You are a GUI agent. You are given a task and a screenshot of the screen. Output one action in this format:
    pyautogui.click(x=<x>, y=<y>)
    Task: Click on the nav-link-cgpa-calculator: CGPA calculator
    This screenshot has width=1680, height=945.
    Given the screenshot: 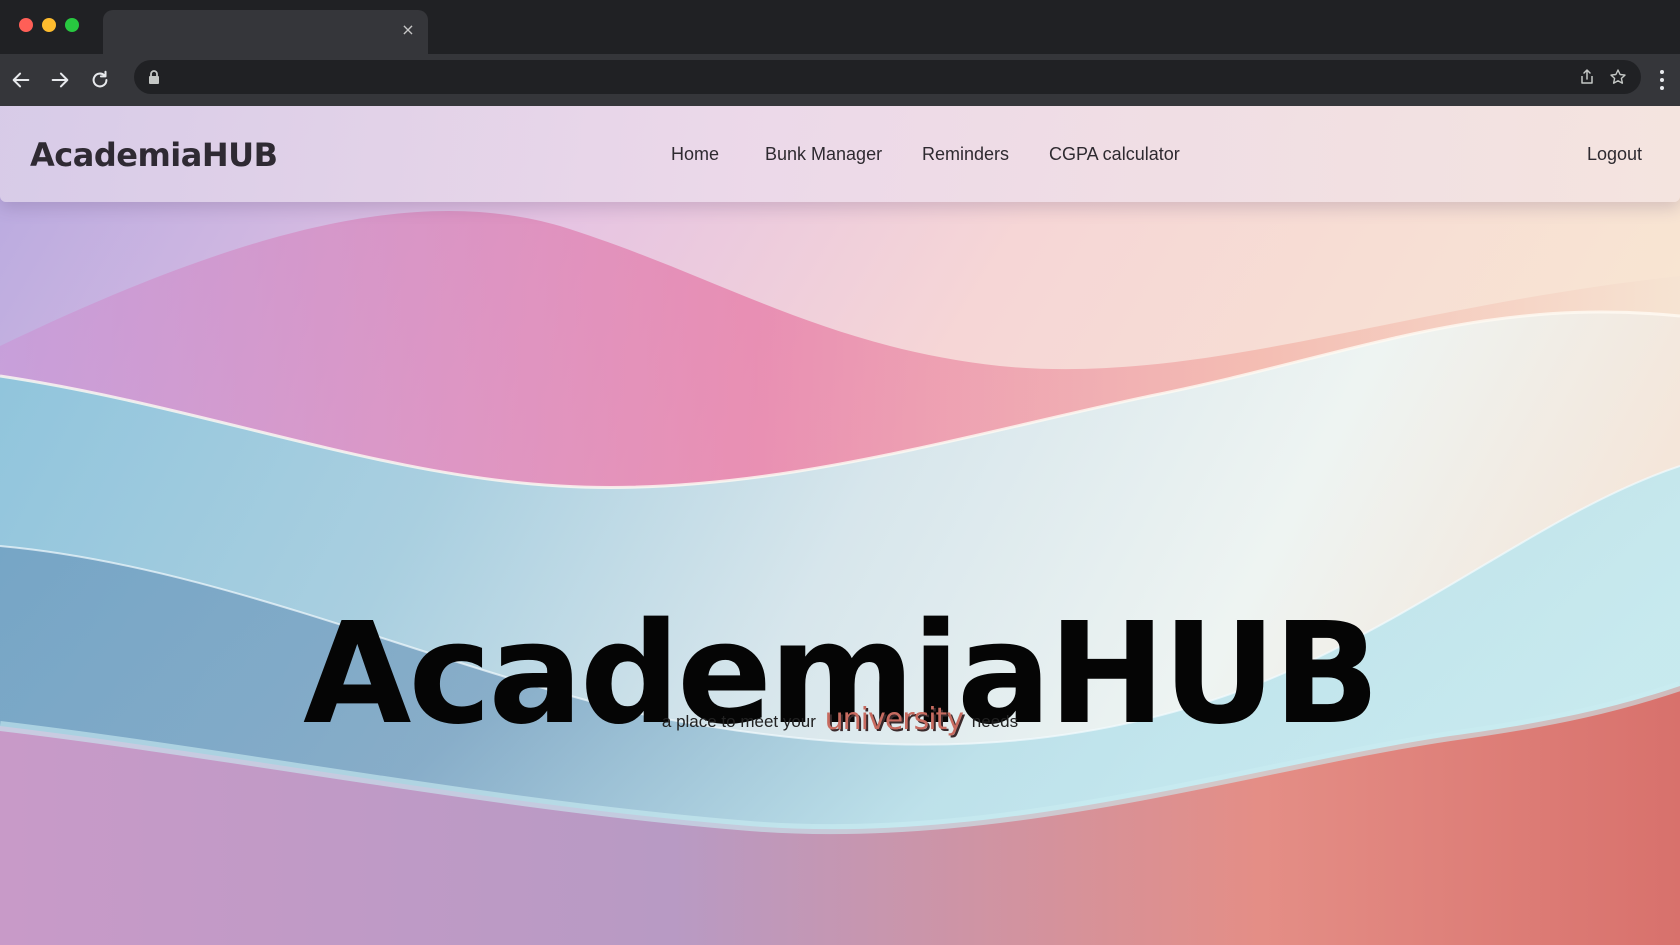 What is the action you would take?
    pyautogui.click(x=1114, y=154)
    